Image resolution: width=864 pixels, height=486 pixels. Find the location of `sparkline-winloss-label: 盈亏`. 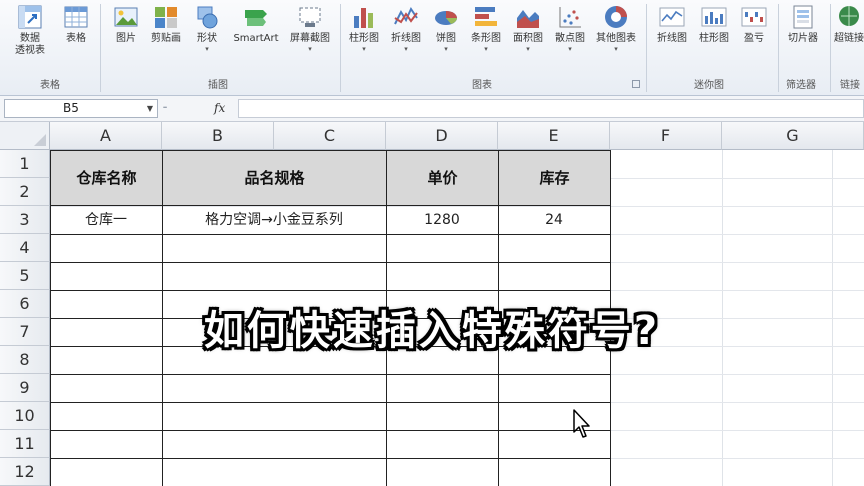

sparkline-winloss-label: 盈亏 is located at coordinates (754, 38).